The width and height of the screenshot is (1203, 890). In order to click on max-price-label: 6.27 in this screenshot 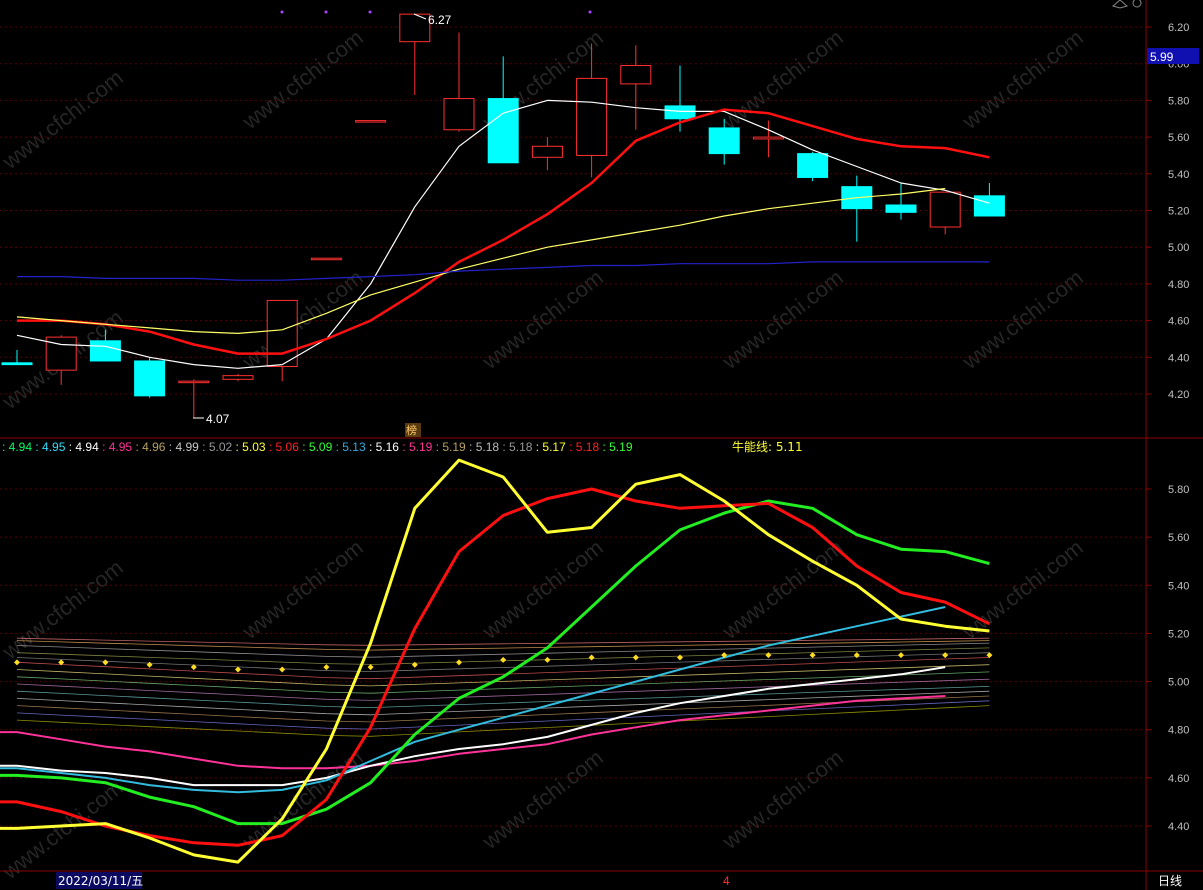, I will do `click(440, 20)`.